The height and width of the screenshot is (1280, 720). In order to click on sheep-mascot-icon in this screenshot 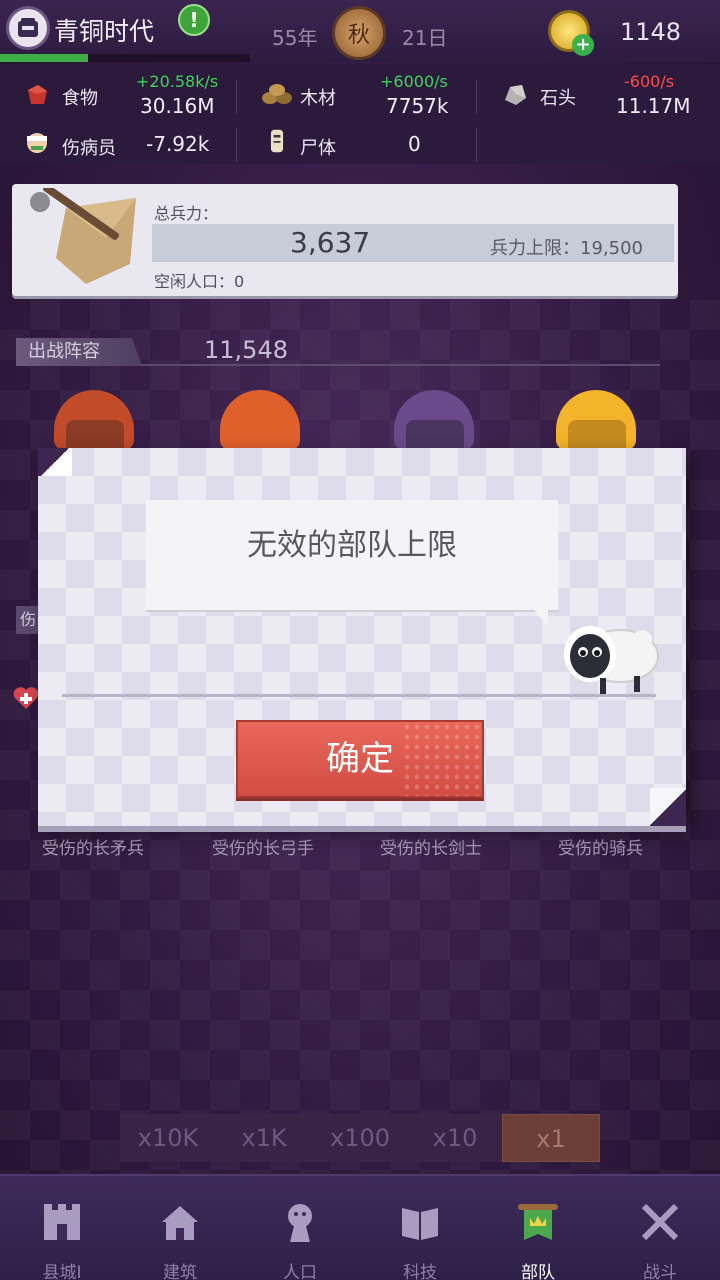, I will do `click(611, 660)`.